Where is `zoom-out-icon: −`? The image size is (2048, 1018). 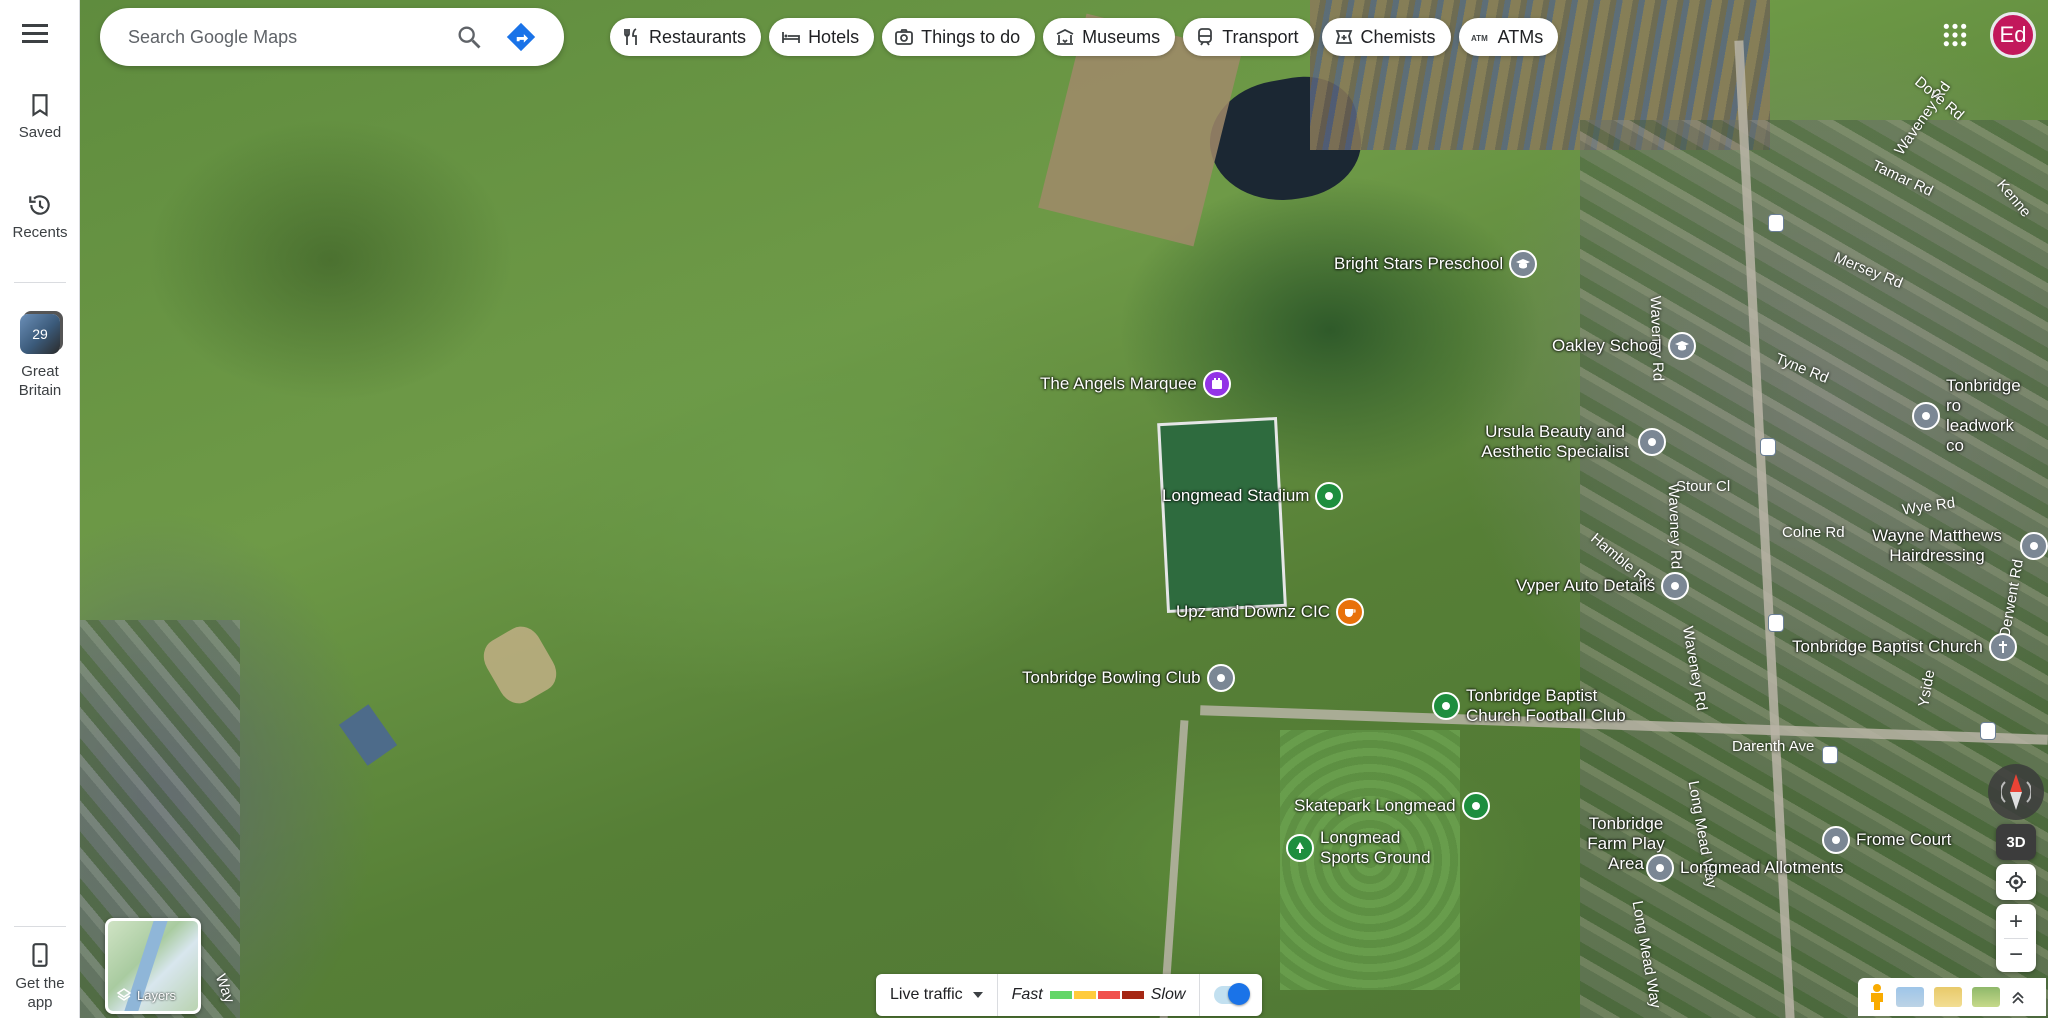
zoom-out-icon: − is located at coordinates (2016, 955).